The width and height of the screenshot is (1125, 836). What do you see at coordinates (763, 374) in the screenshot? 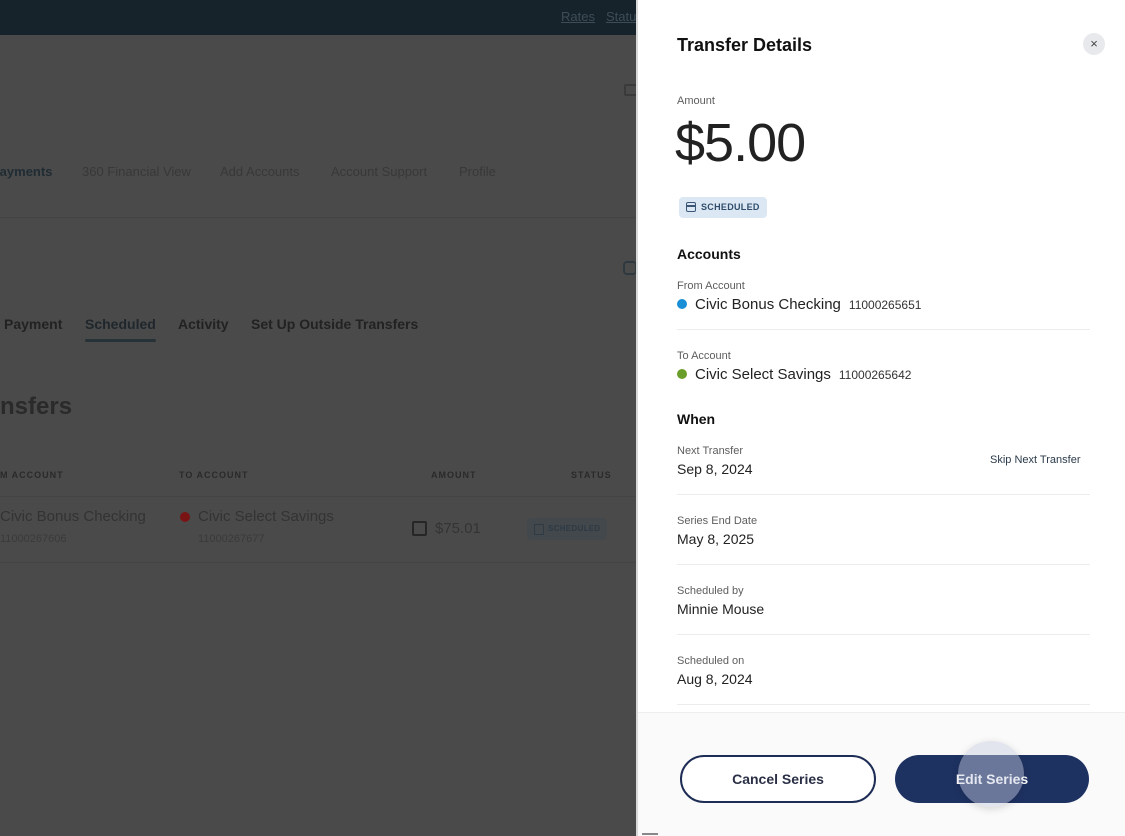
I see `to-account-name: Civic Select Savings` at bounding box center [763, 374].